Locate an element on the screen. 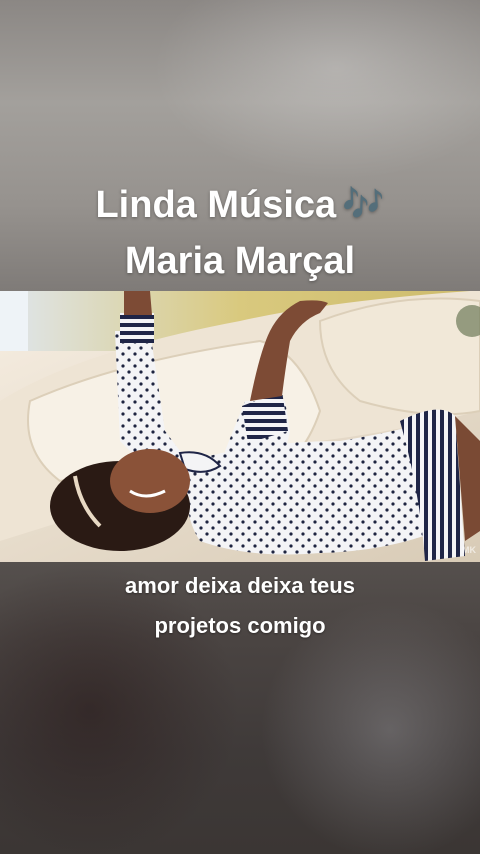 This screenshot has height=854, width=480. title-text-1: Linda Música is located at coordinates (216, 205).